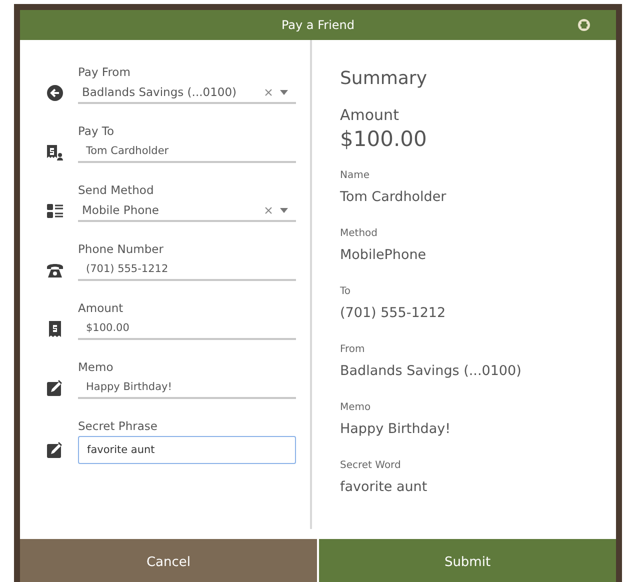 Image resolution: width=628 pixels, height=582 pixels. What do you see at coordinates (355, 176) in the screenshot?
I see `summary-label: Name` at bounding box center [355, 176].